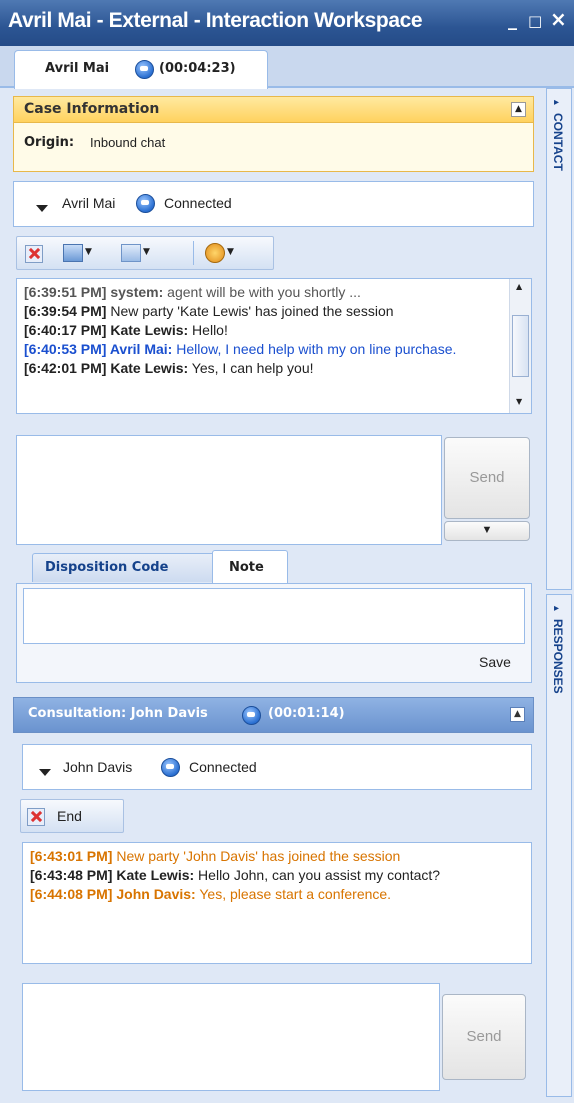 This screenshot has height=1103, width=574. I want to click on scroll-down-icon: ▼, so click(519, 401).